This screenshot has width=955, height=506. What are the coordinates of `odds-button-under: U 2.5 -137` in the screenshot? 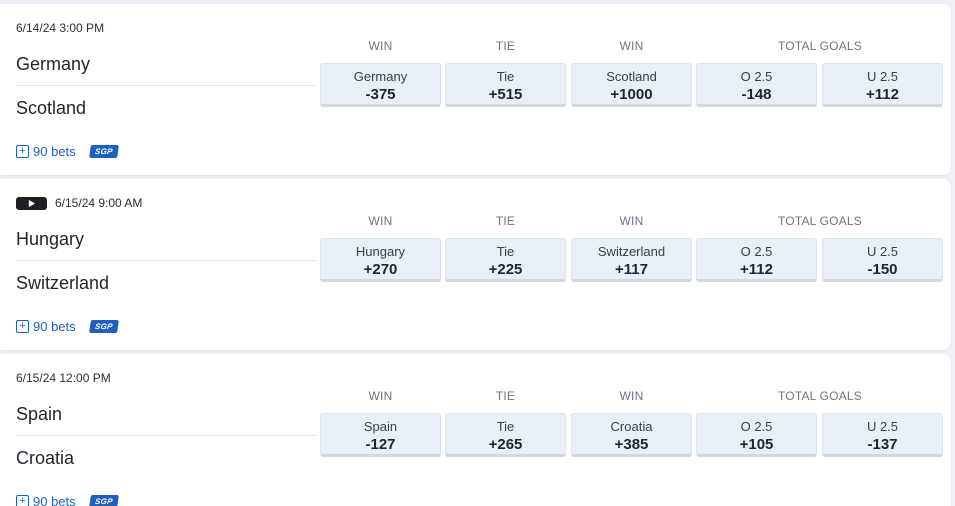 It's located at (882, 435).